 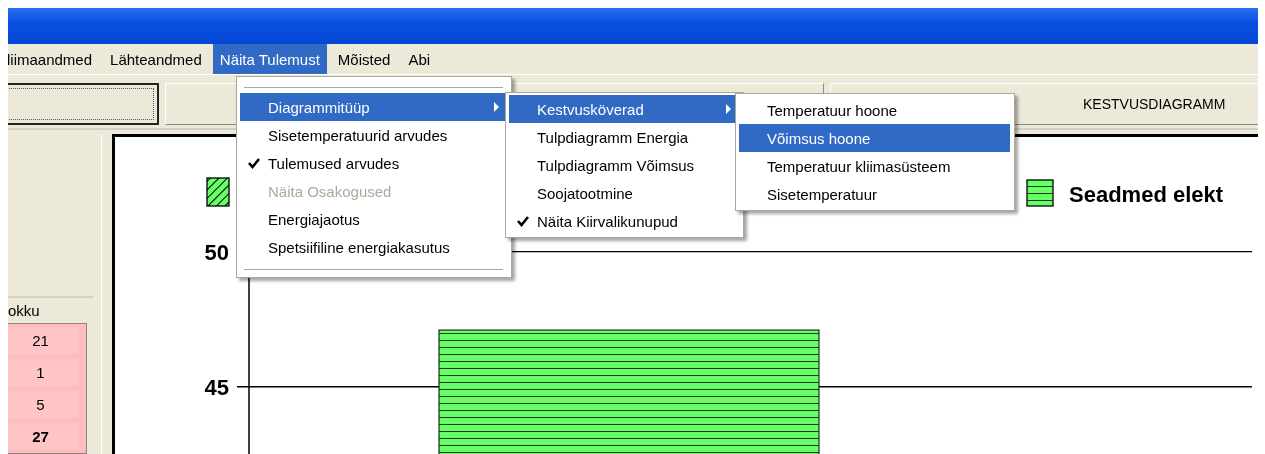 What do you see at coordinates (624, 137) in the screenshot?
I see `menu-item: Tulpdiagramm Energia` at bounding box center [624, 137].